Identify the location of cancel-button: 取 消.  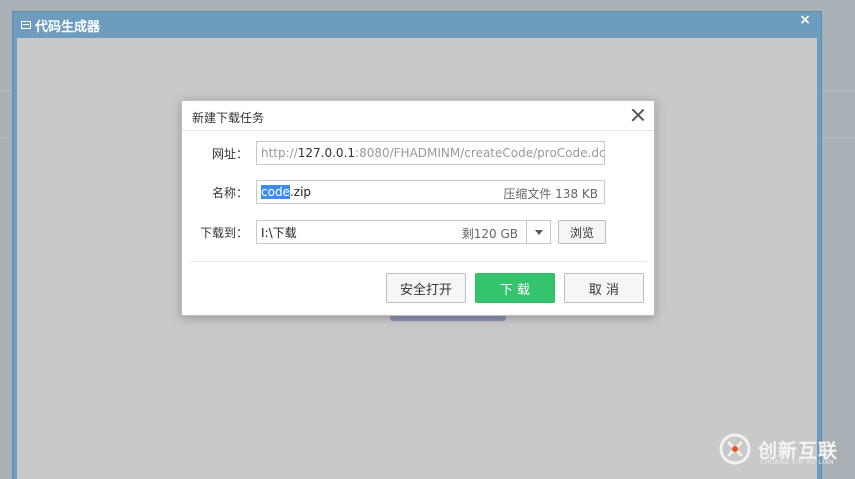
(604, 288).